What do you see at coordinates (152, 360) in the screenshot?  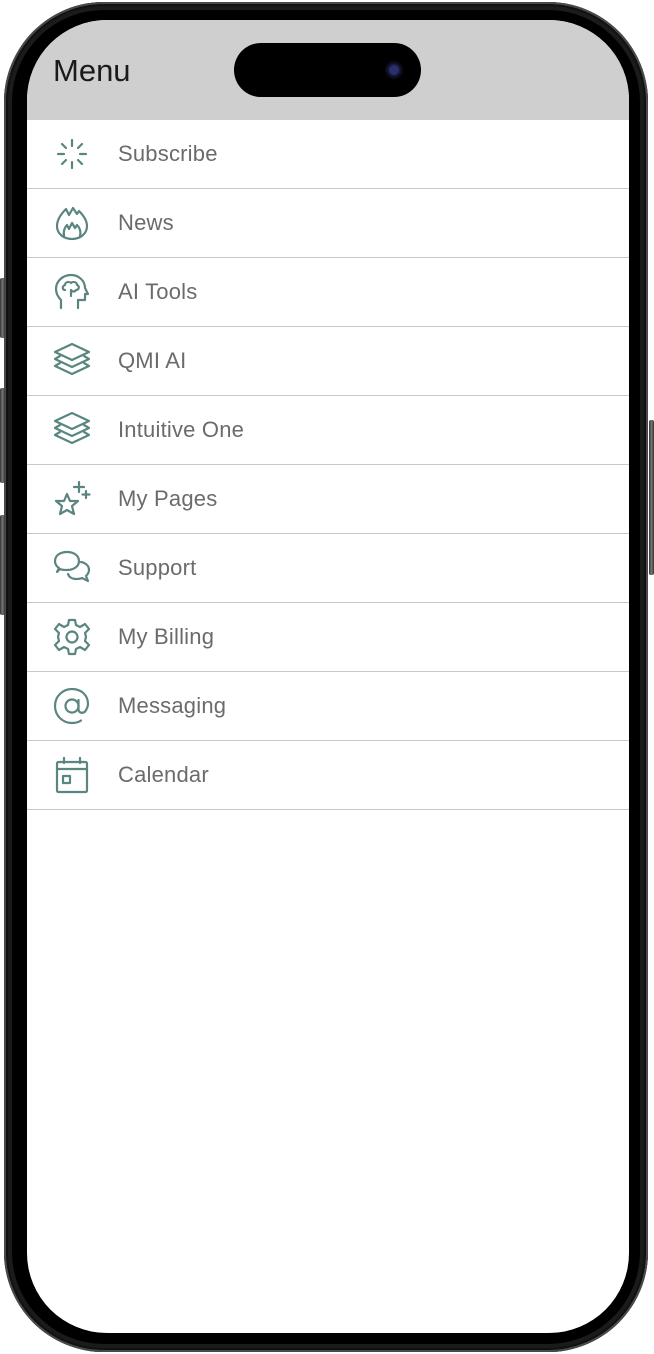 I see `menu-item-label: QMI AI` at bounding box center [152, 360].